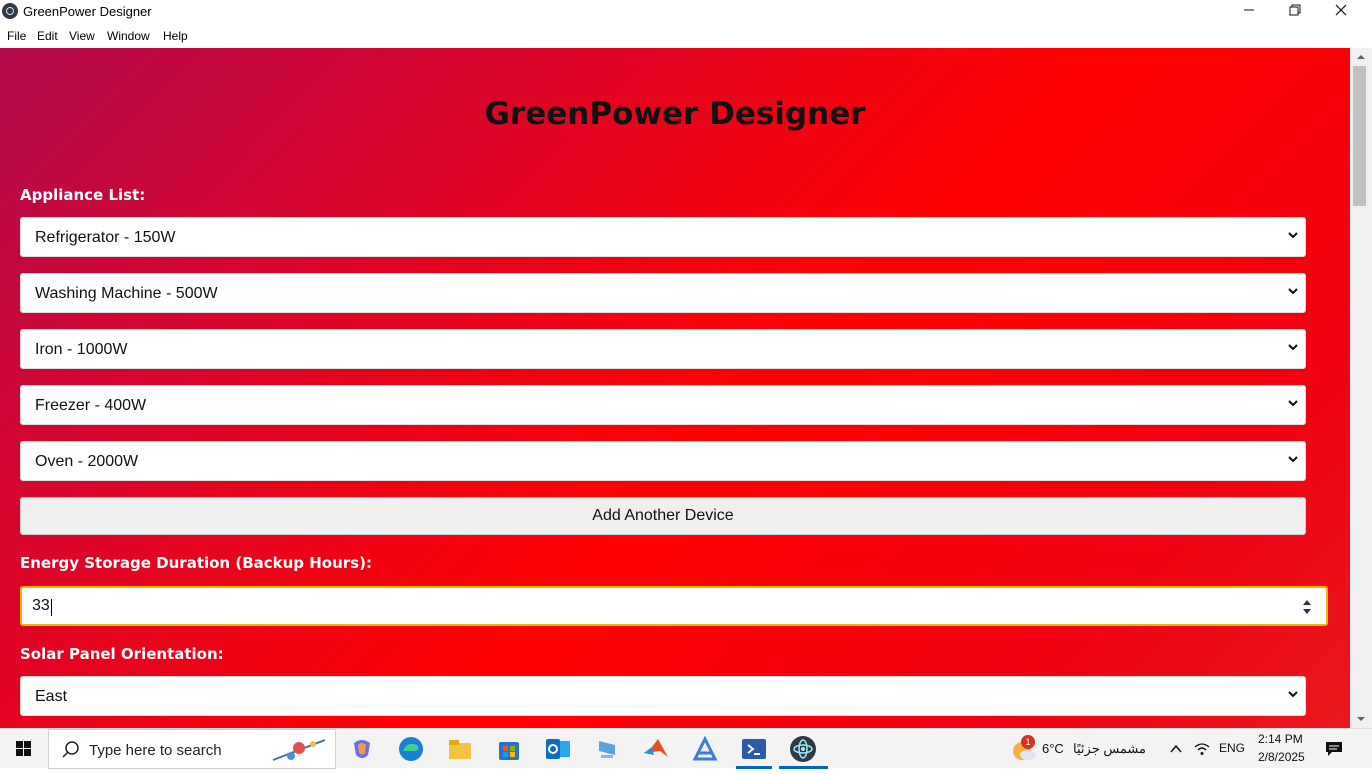 This screenshot has height=774, width=1372. Describe the element at coordinates (1108, 749) in the screenshot. I see `weather-description: مشمس جزئيًا` at that location.